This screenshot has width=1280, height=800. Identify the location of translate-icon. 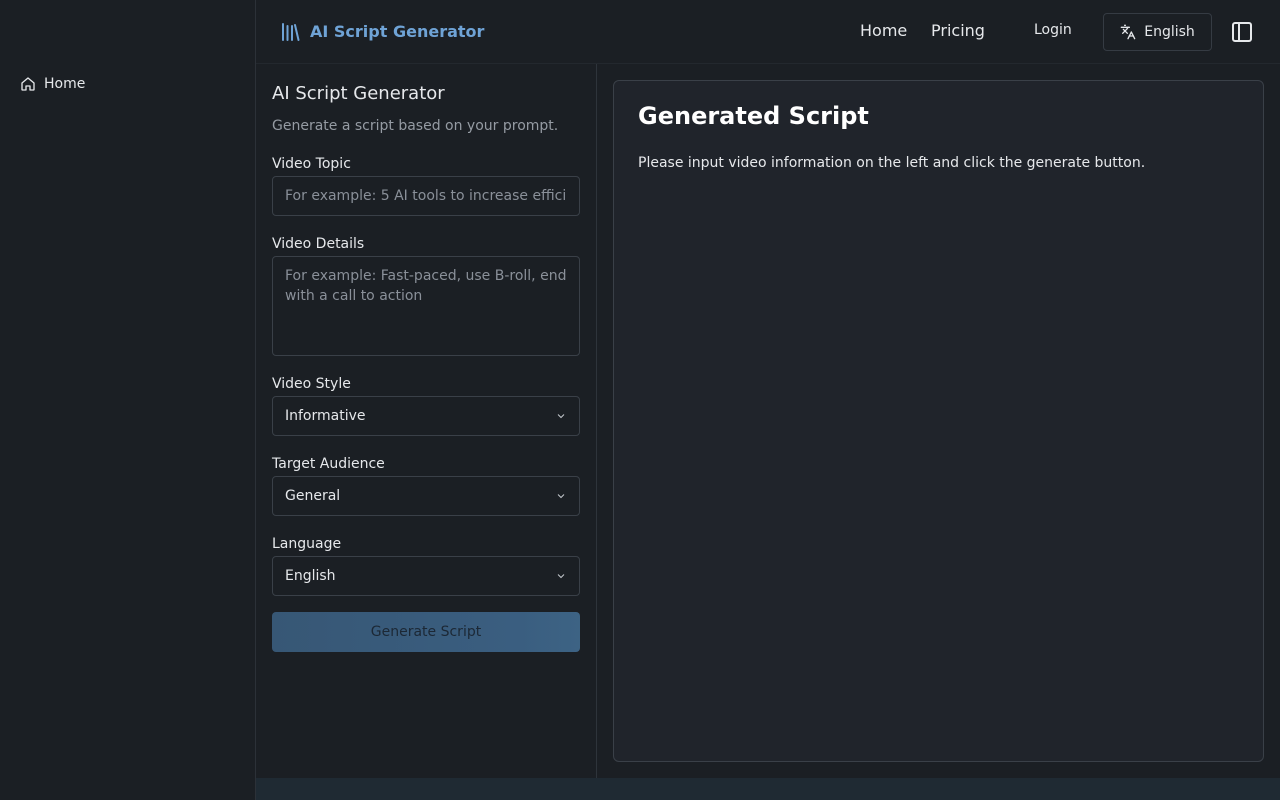
(1128, 32).